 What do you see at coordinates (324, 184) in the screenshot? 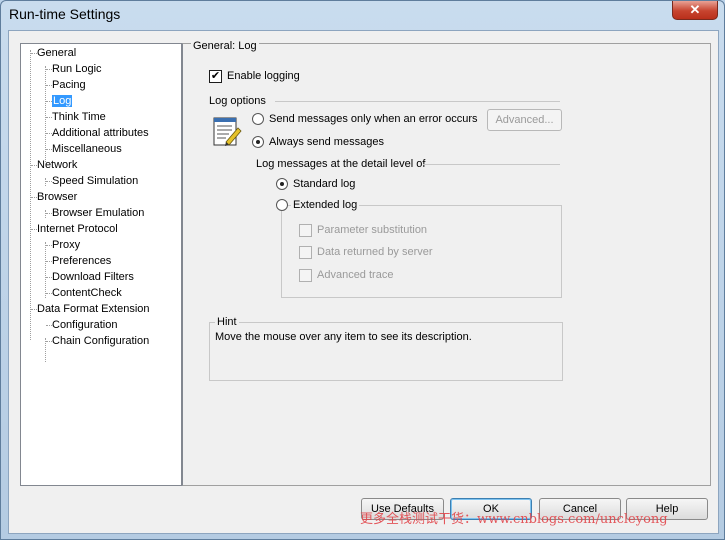
I see `standard-log-label: Standard log` at bounding box center [324, 184].